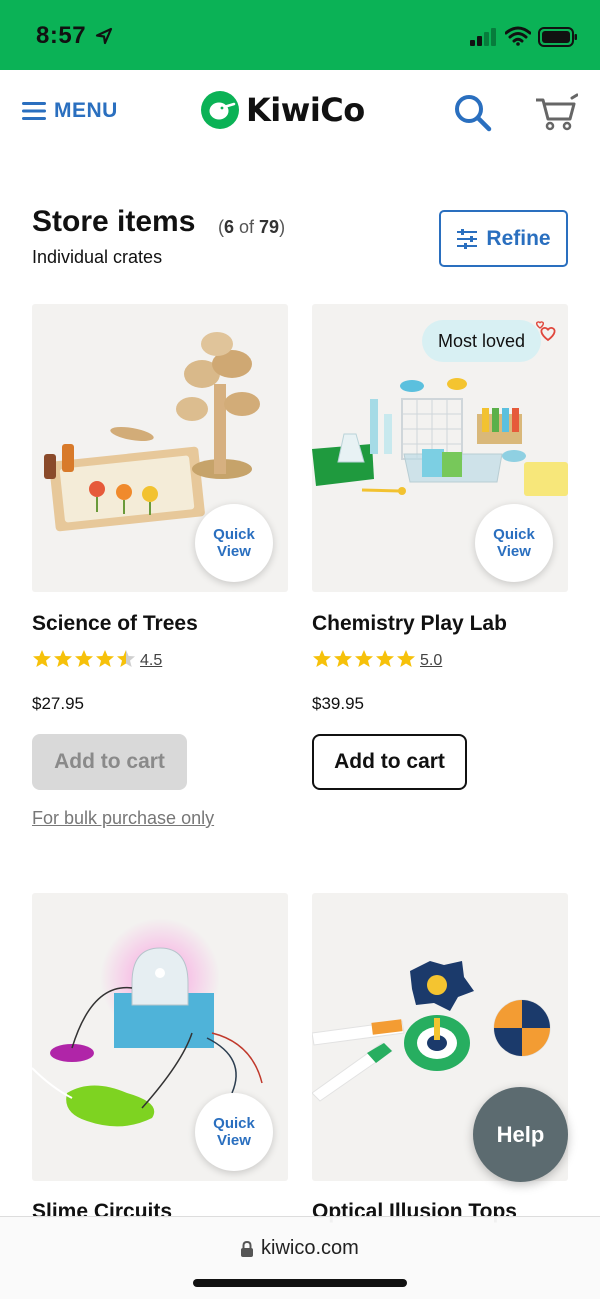  I want to click on product-image-slime-circuits: Quick View, so click(160, 1037).